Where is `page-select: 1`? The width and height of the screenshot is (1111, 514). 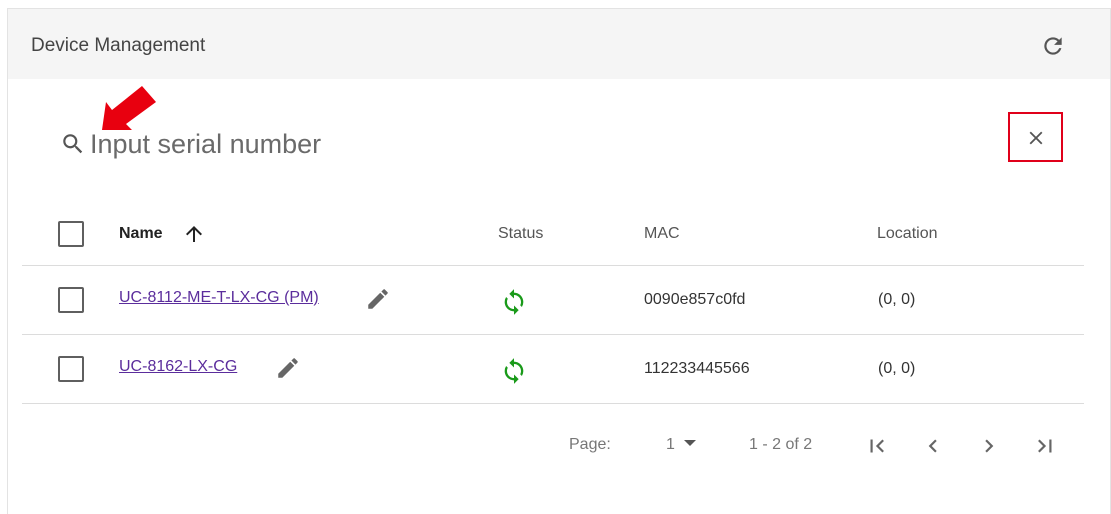 page-select: 1 is located at coordinates (681, 445).